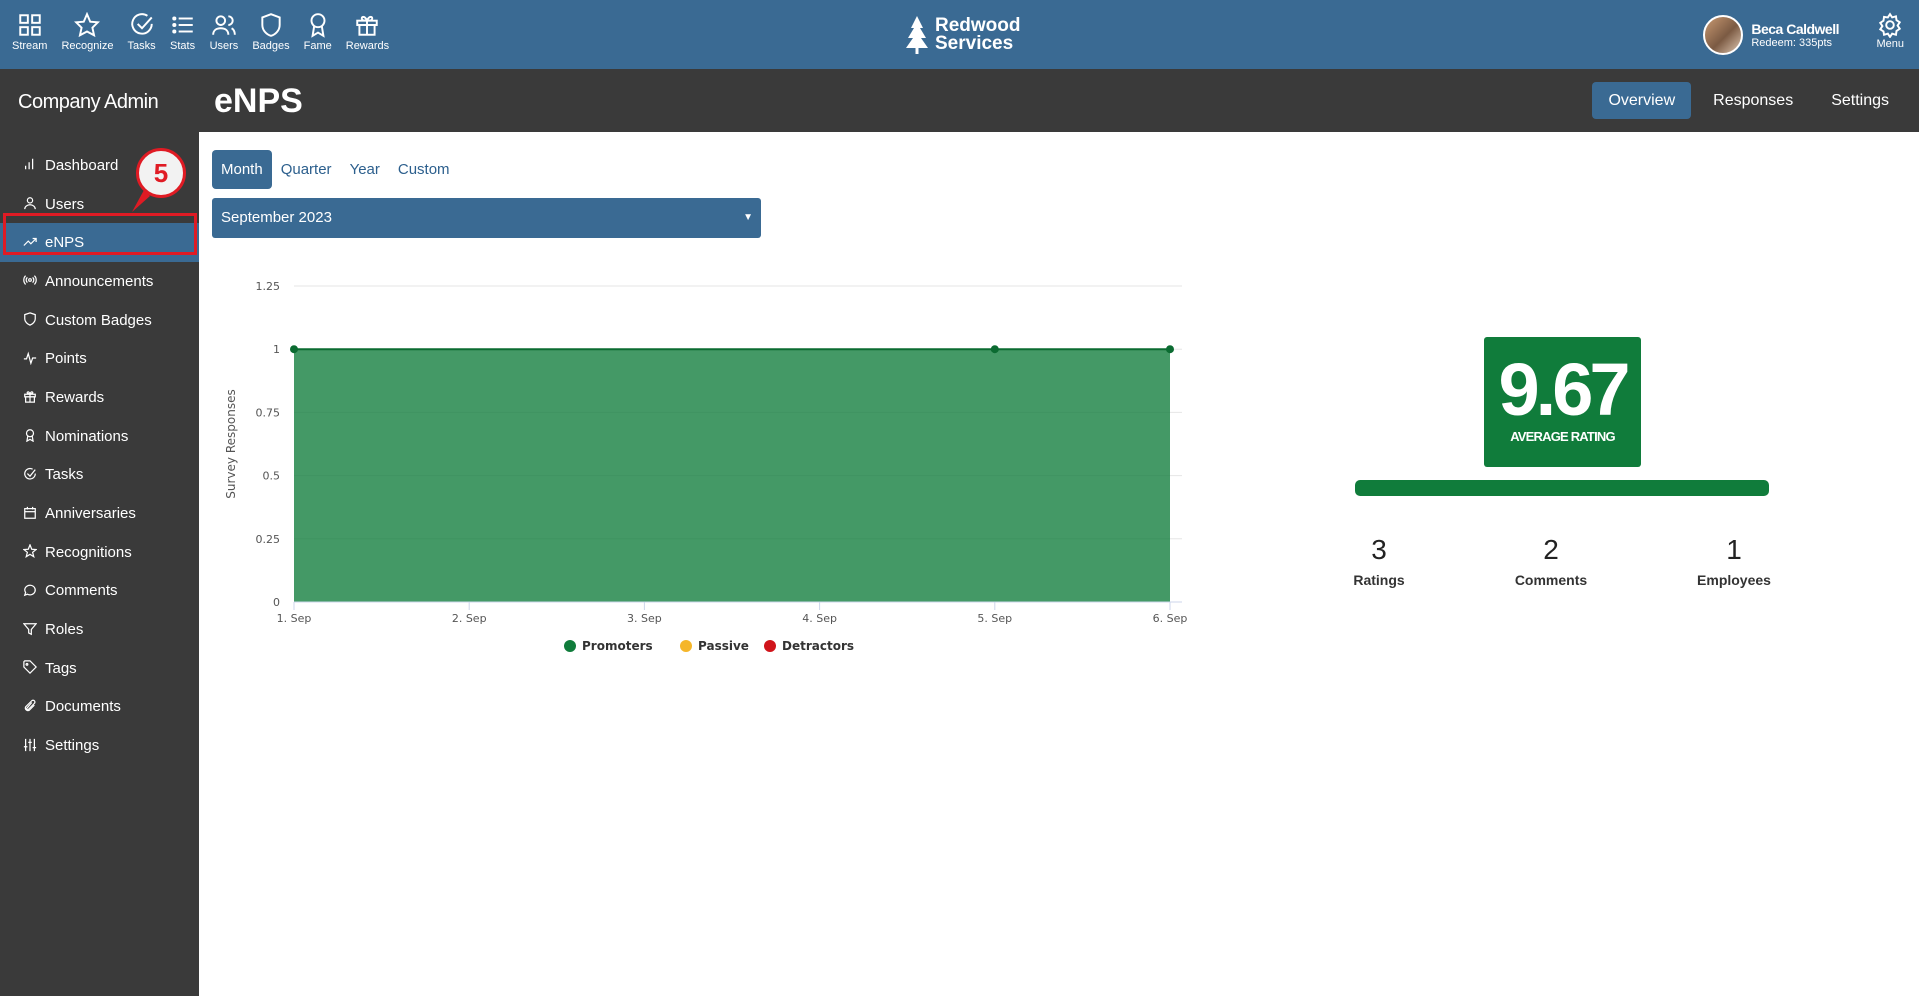 This screenshot has height=996, width=1919. I want to click on nav-users: Users, so click(224, 32).